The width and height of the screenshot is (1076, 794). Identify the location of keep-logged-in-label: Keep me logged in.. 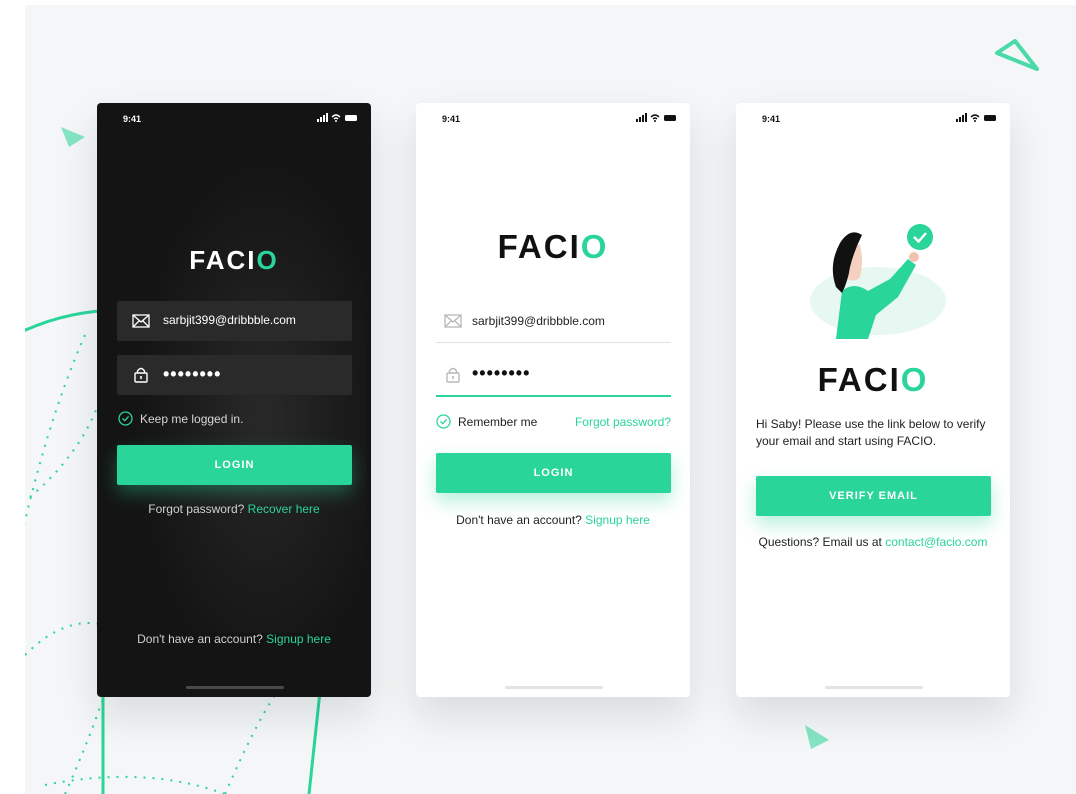
(192, 418).